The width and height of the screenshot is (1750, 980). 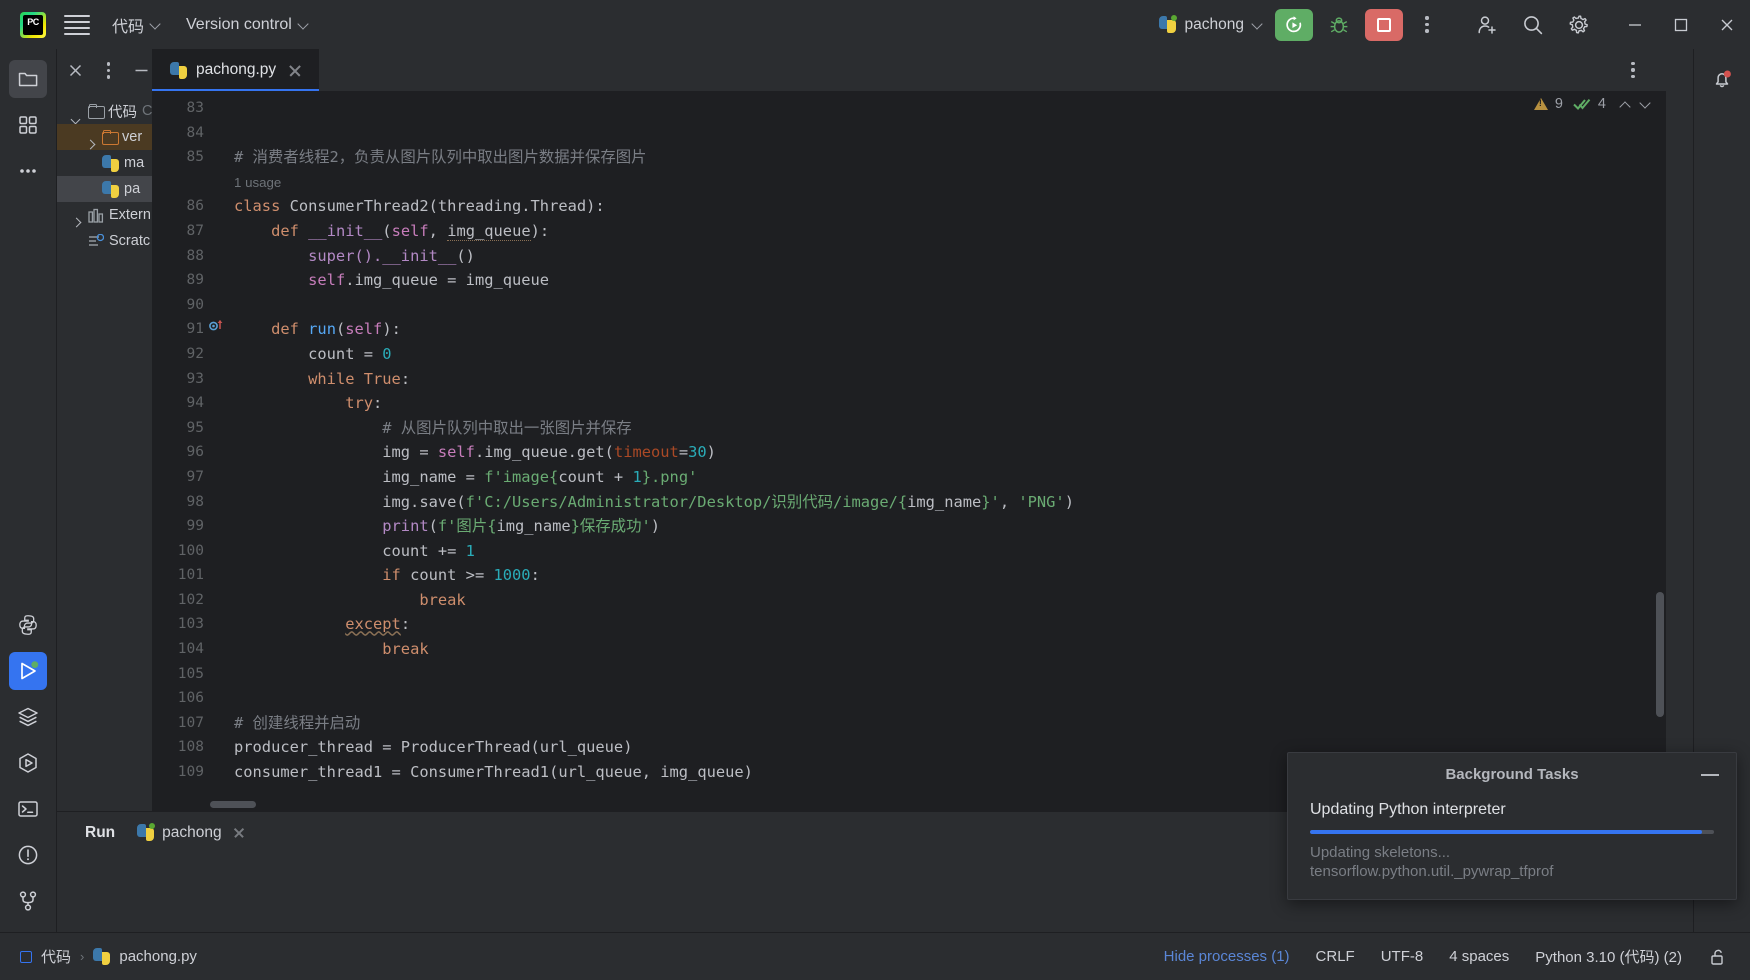 I want to click on python-console-icon, so click(x=28, y=625).